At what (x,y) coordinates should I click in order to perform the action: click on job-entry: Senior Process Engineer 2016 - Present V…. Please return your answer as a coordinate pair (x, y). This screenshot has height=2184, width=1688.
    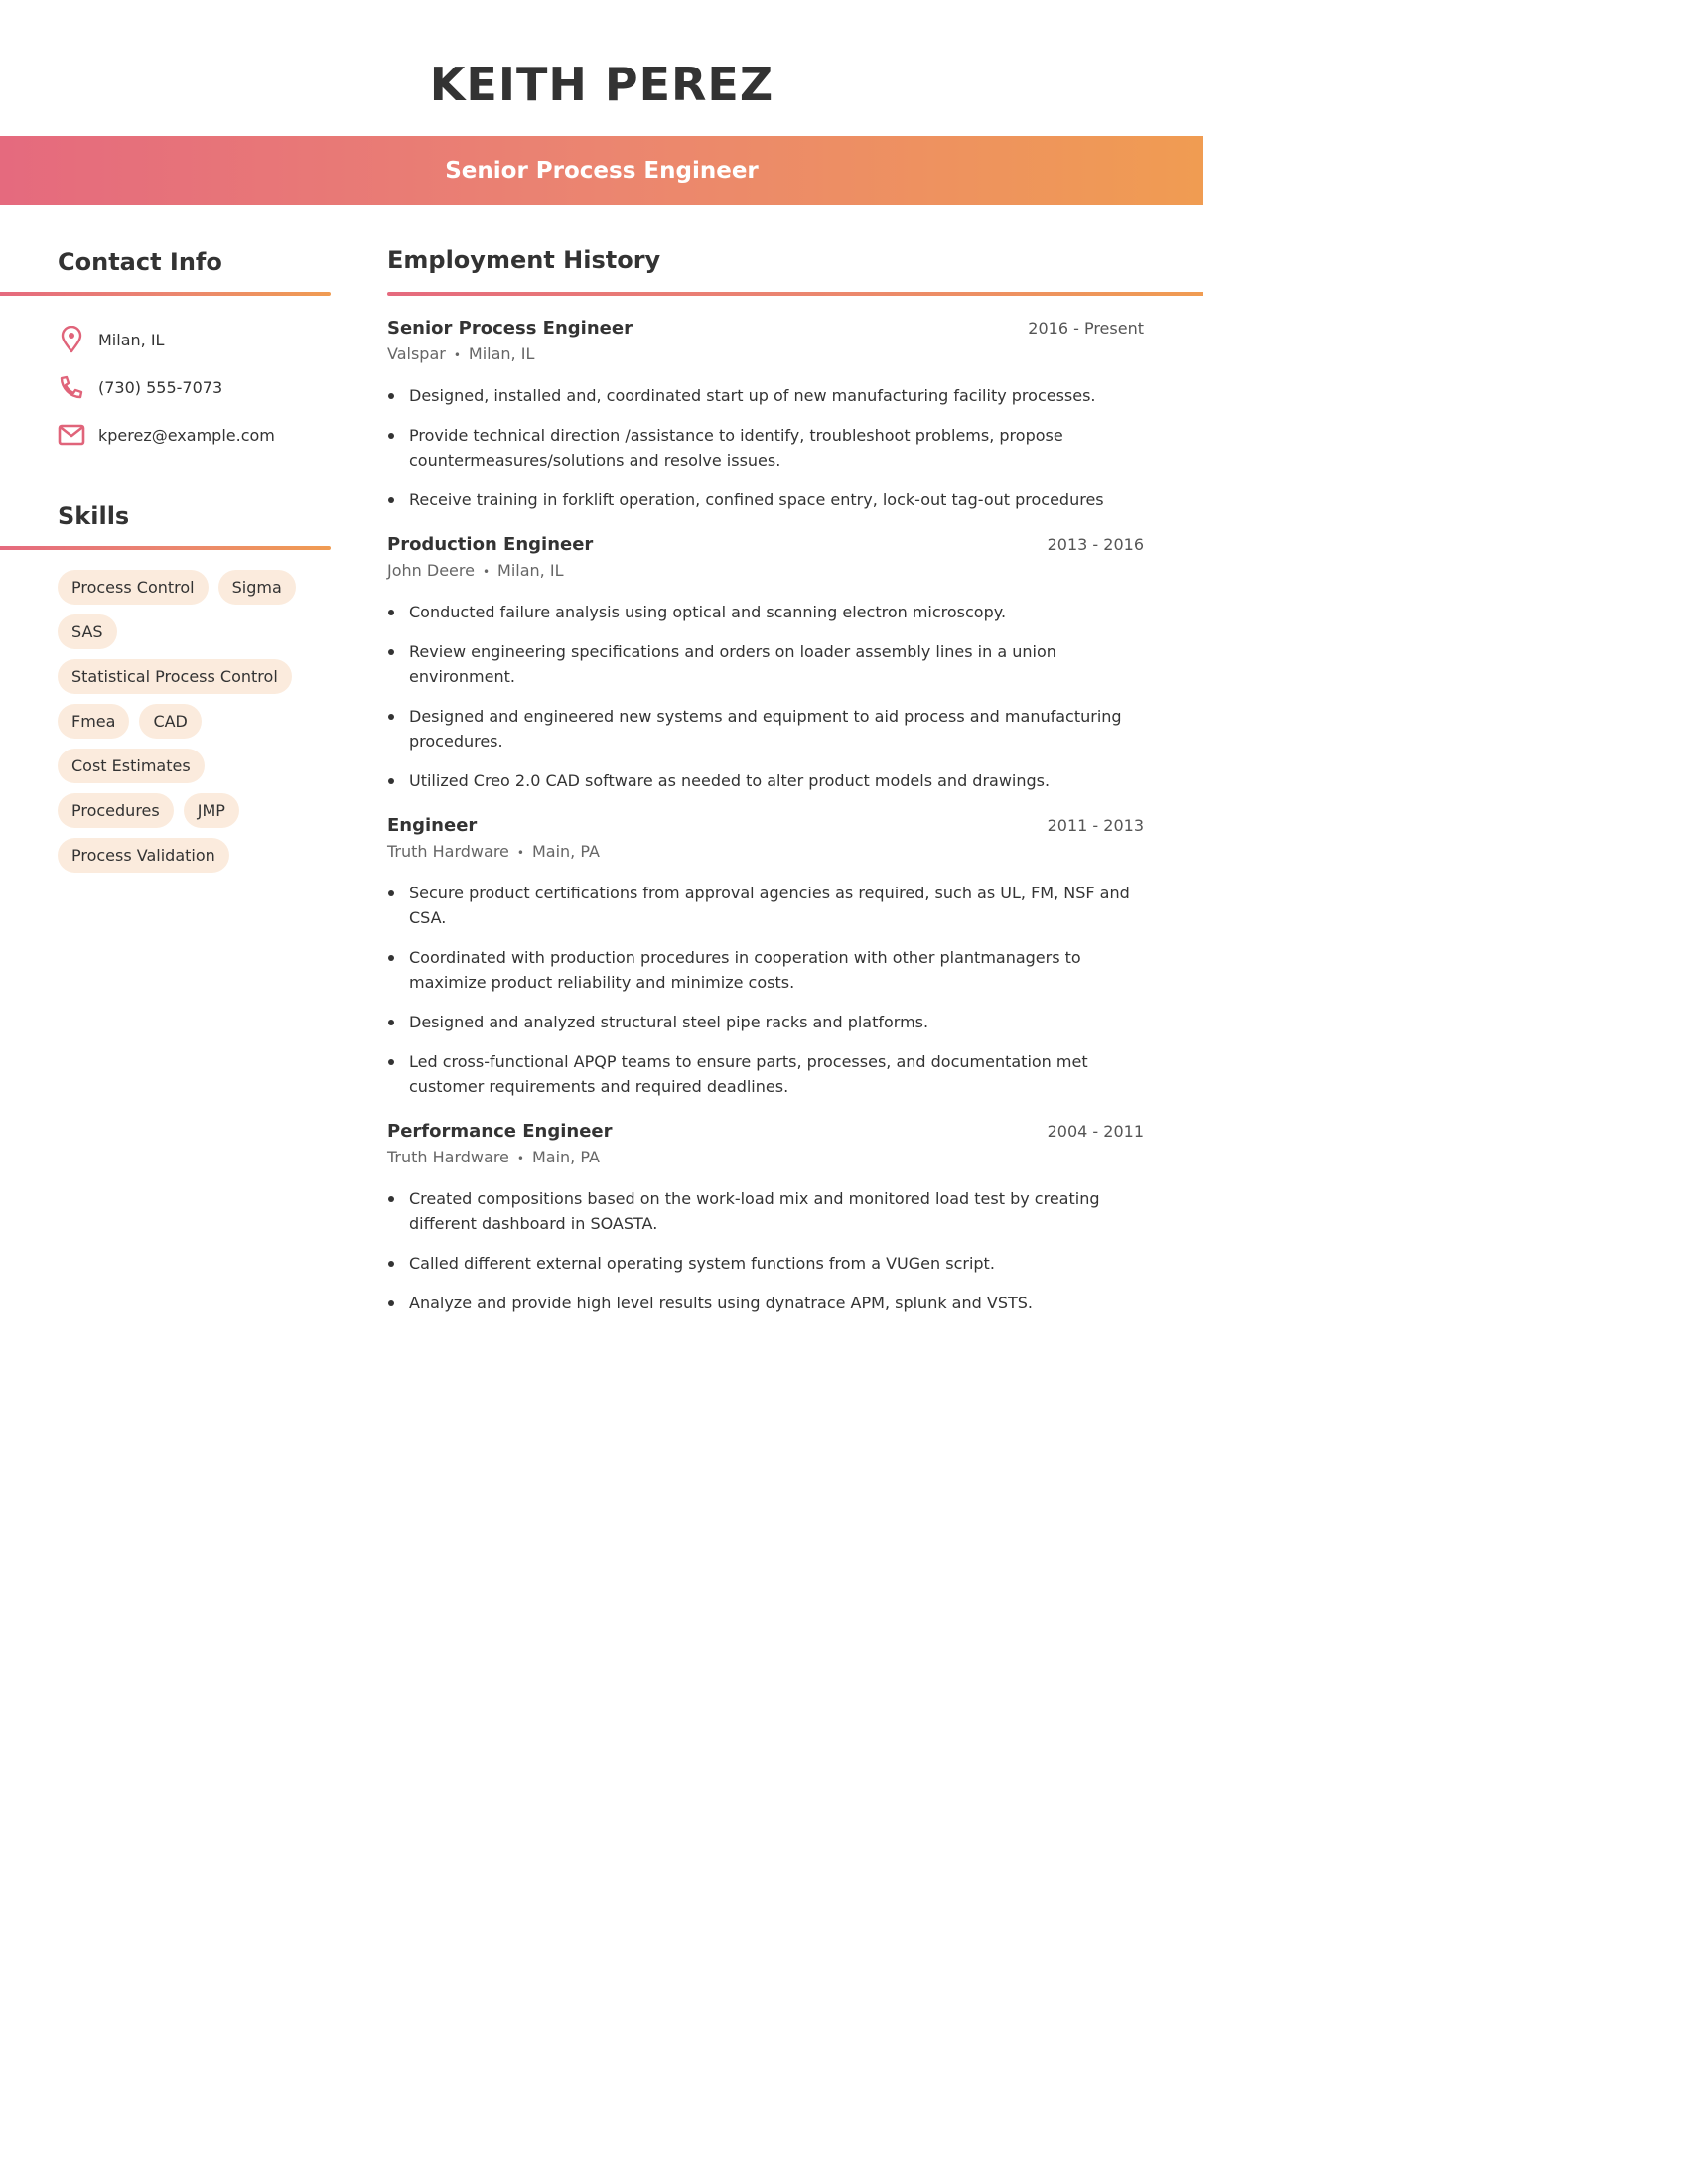
    Looking at the image, I should click on (765, 415).